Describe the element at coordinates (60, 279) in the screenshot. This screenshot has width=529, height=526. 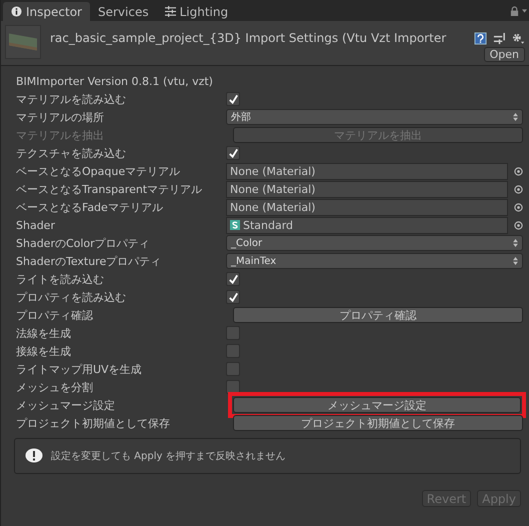
I see `field-label: ライトを読み込む` at that location.